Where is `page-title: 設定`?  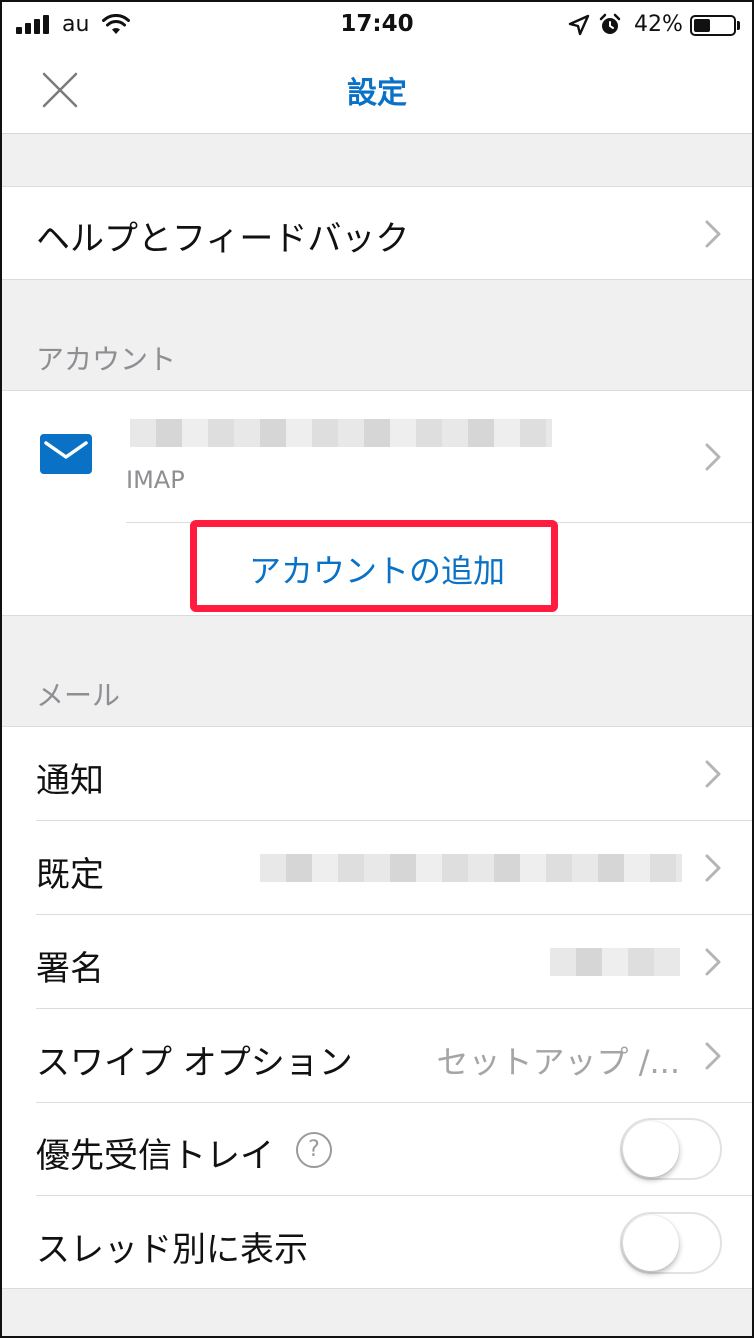
page-title: 設定 is located at coordinates (377, 93).